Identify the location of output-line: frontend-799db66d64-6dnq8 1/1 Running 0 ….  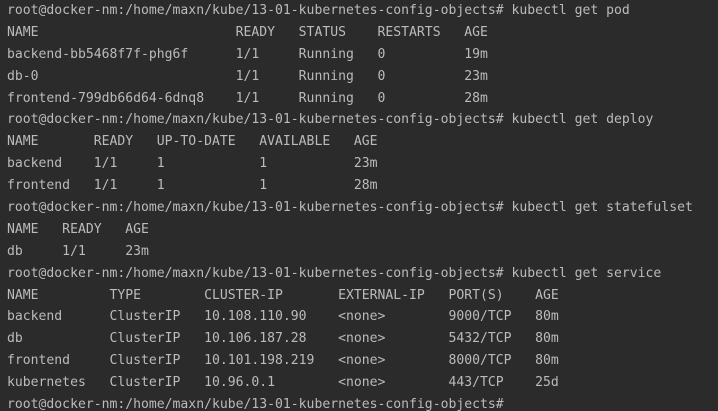
(247, 98).